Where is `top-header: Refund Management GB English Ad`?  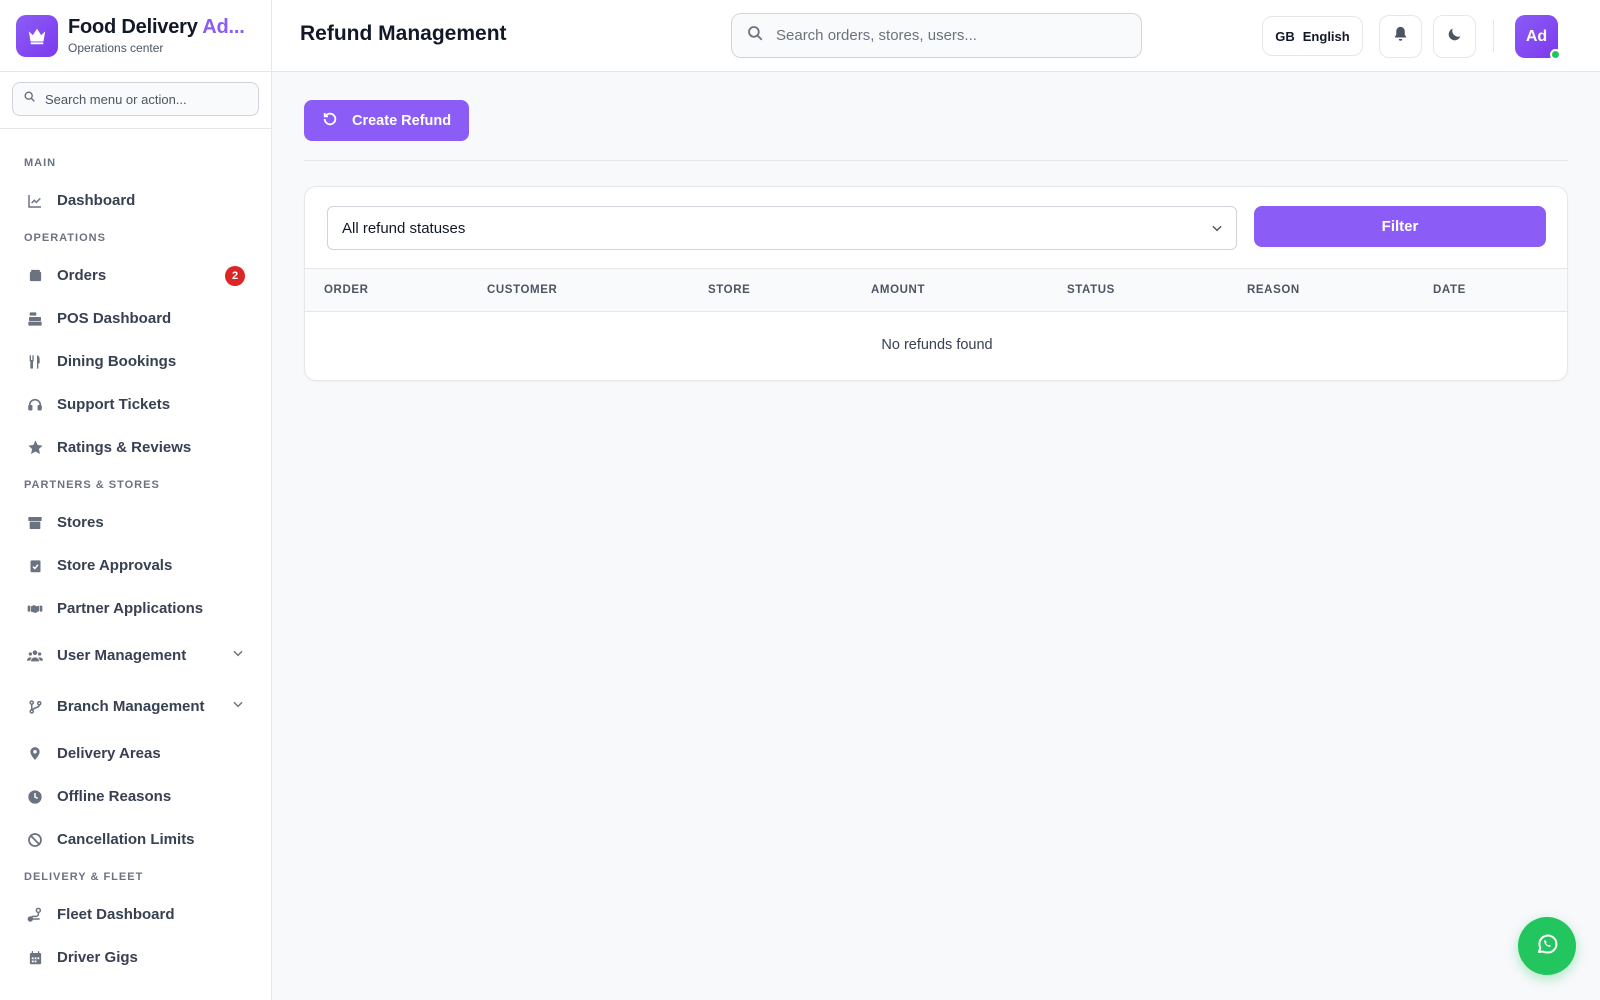
top-header: Refund Management GB English Ad is located at coordinates (936, 36).